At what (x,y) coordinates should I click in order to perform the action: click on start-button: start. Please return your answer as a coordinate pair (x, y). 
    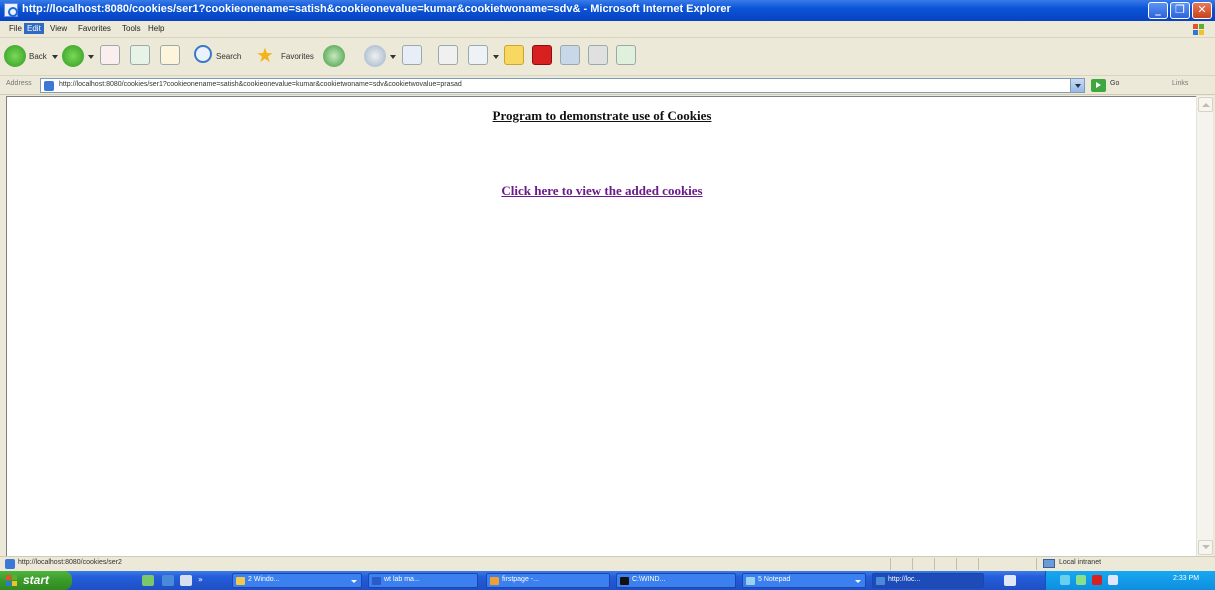
    Looking at the image, I should click on (36, 580).